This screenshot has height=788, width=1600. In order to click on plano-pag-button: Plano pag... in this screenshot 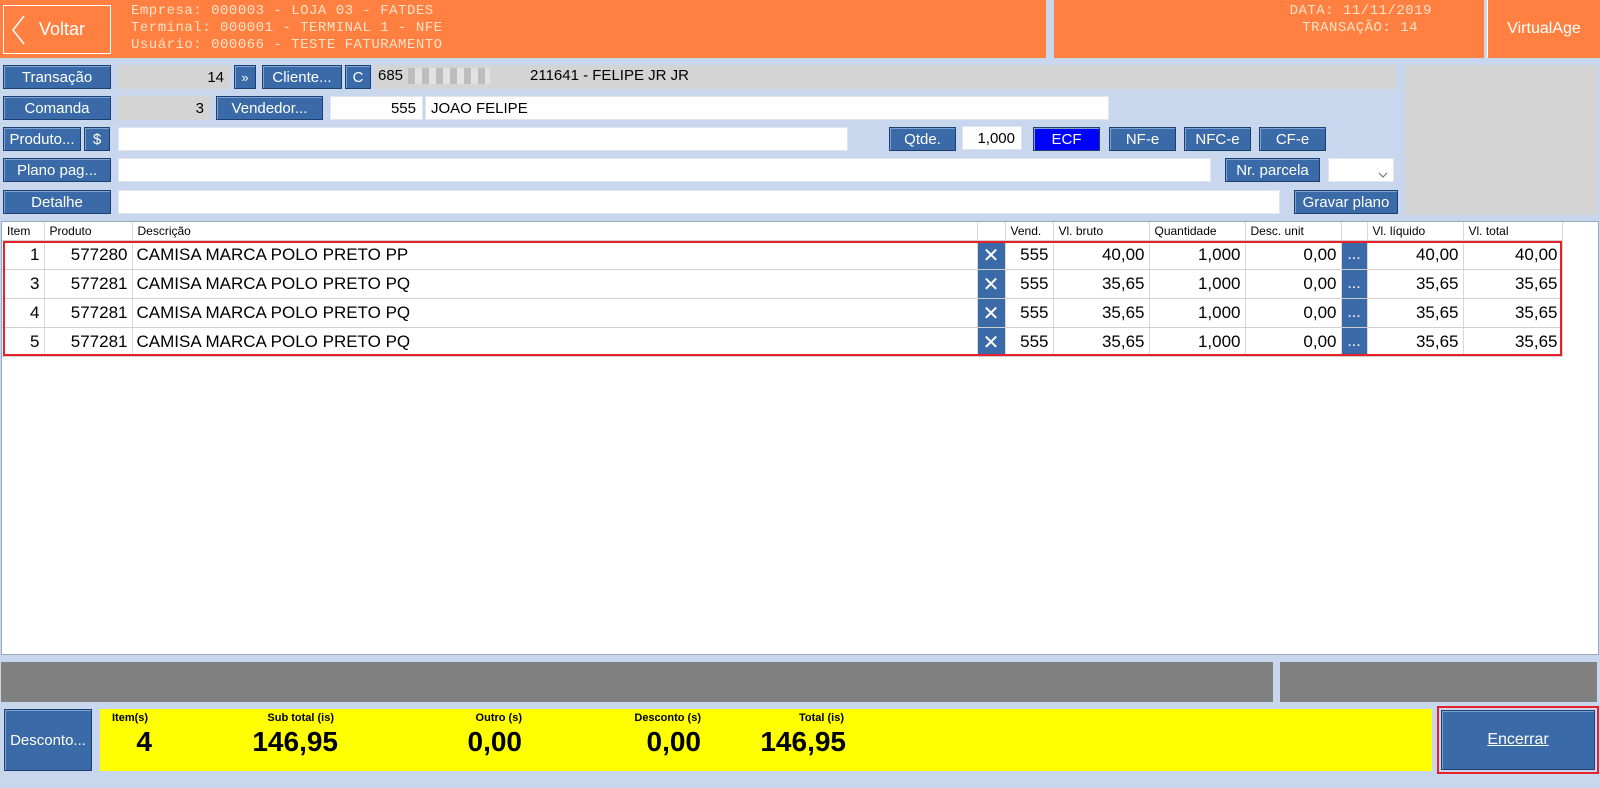, I will do `click(57, 170)`.